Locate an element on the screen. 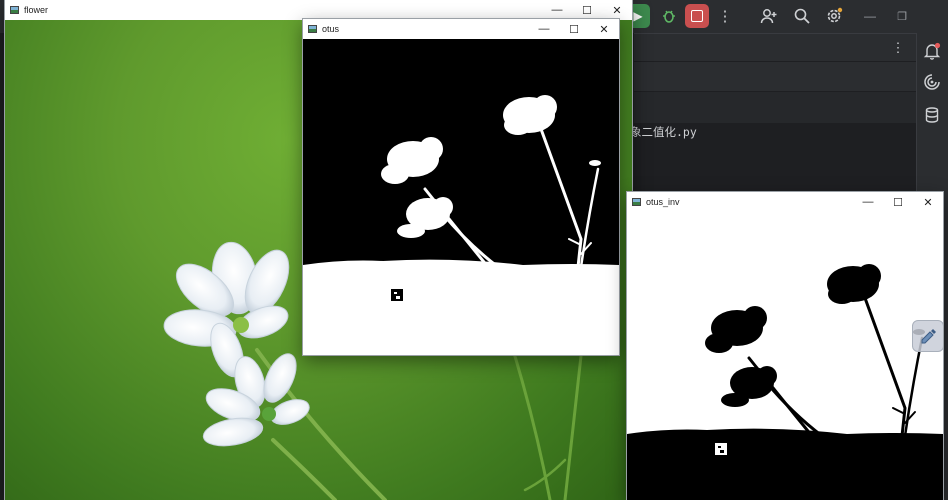 The height and width of the screenshot is (500, 948). editor-strip is located at coordinates (775, 107).